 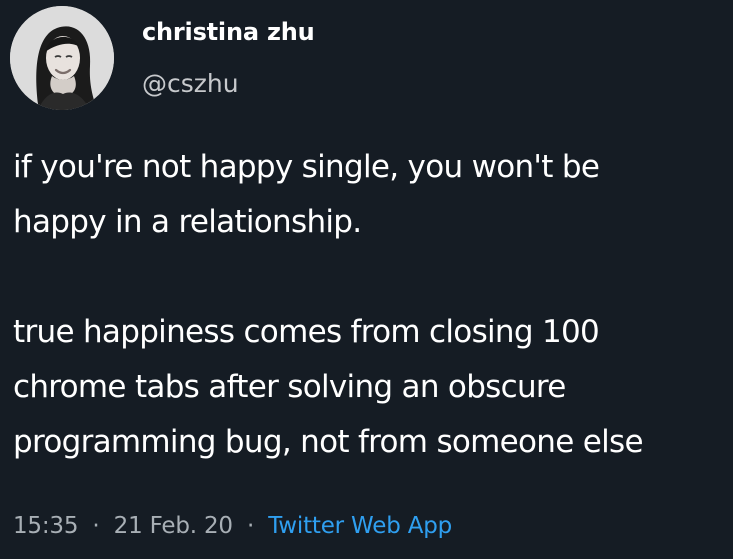 What do you see at coordinates (190, 84) in the screenshot?
I see `author-handle: @cszhu` at bounding box center [190, 84].